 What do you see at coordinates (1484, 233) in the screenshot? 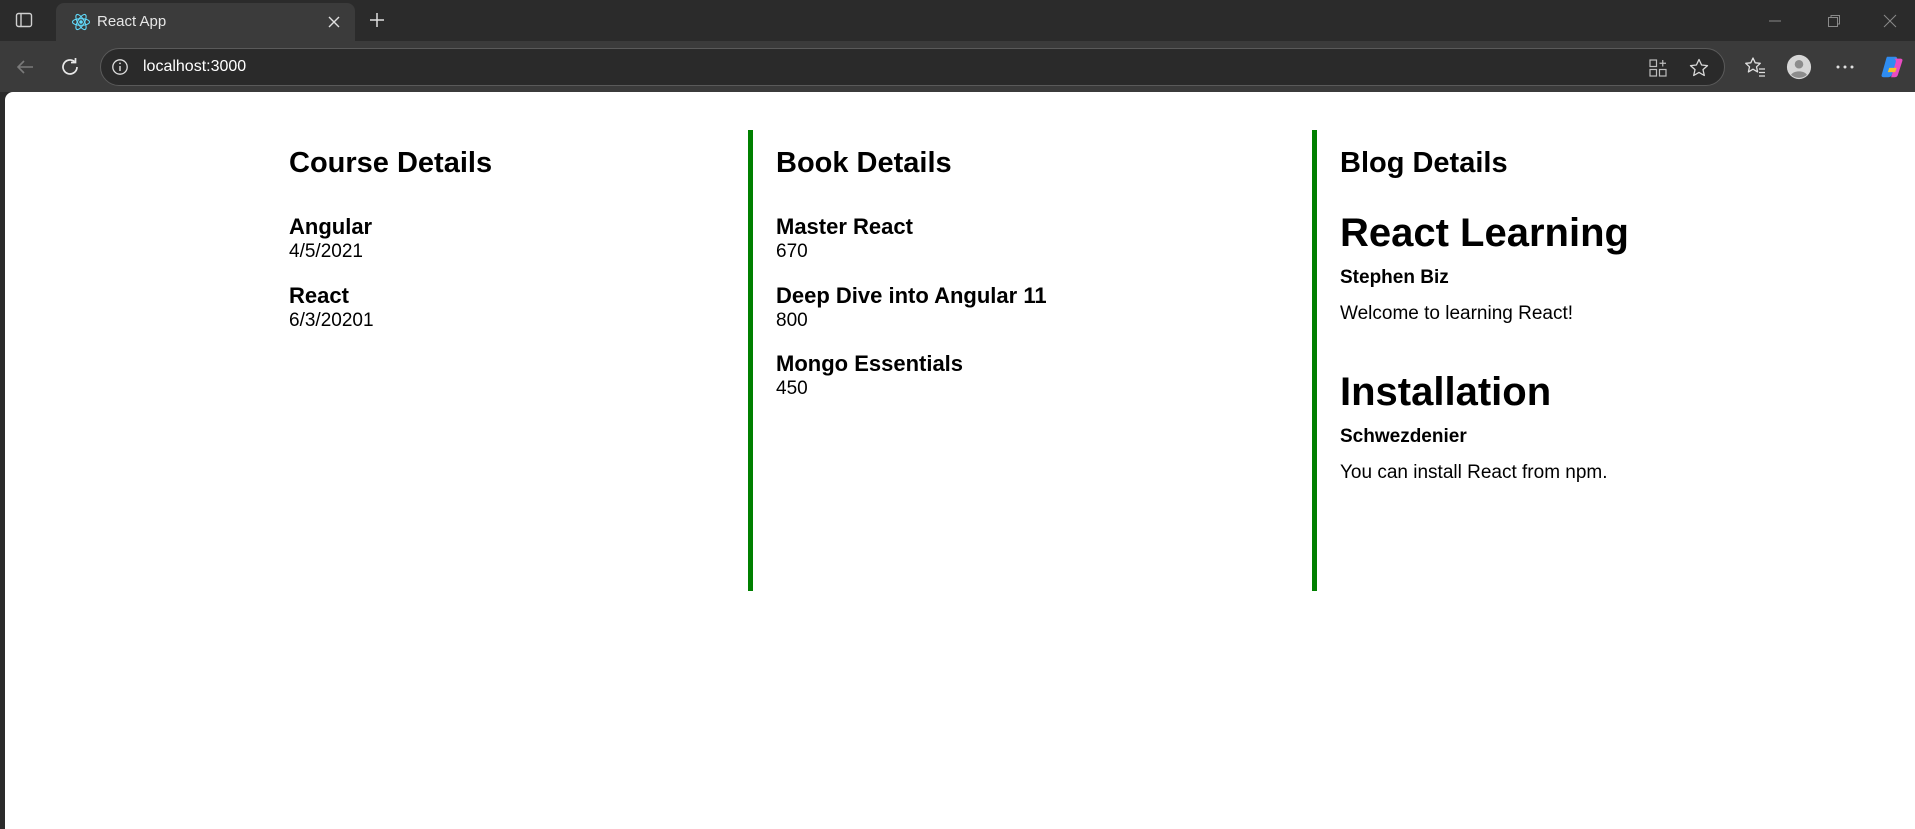
I see `blog-title: React Learning` at bounding box center [1484, 233].